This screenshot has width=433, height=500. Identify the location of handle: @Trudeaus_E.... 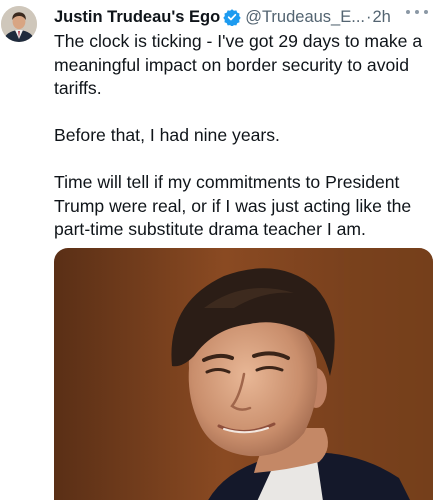
(305, 17).